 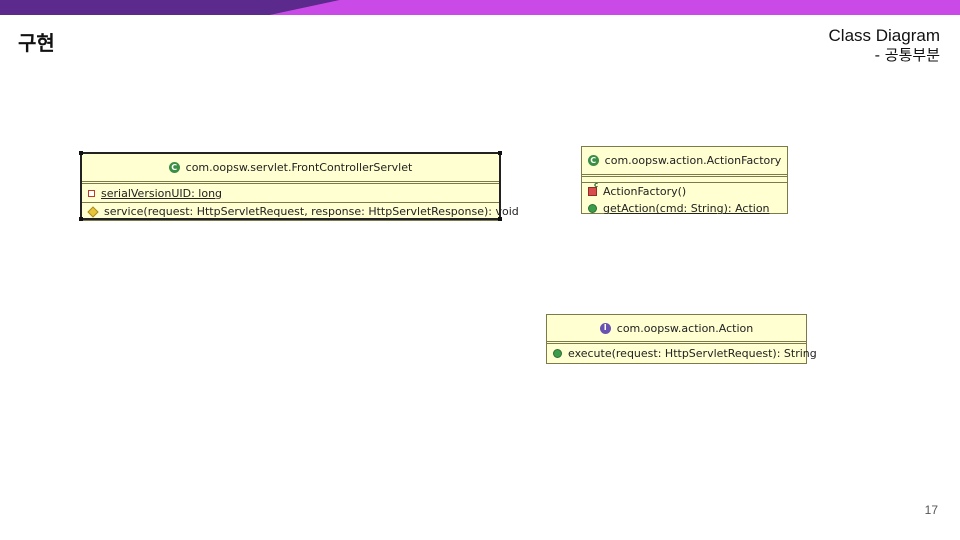 What do you see at coordinates (500, 153) in the screenshot?
I see `selection-handle-tr` at bounding box center [500, 153].